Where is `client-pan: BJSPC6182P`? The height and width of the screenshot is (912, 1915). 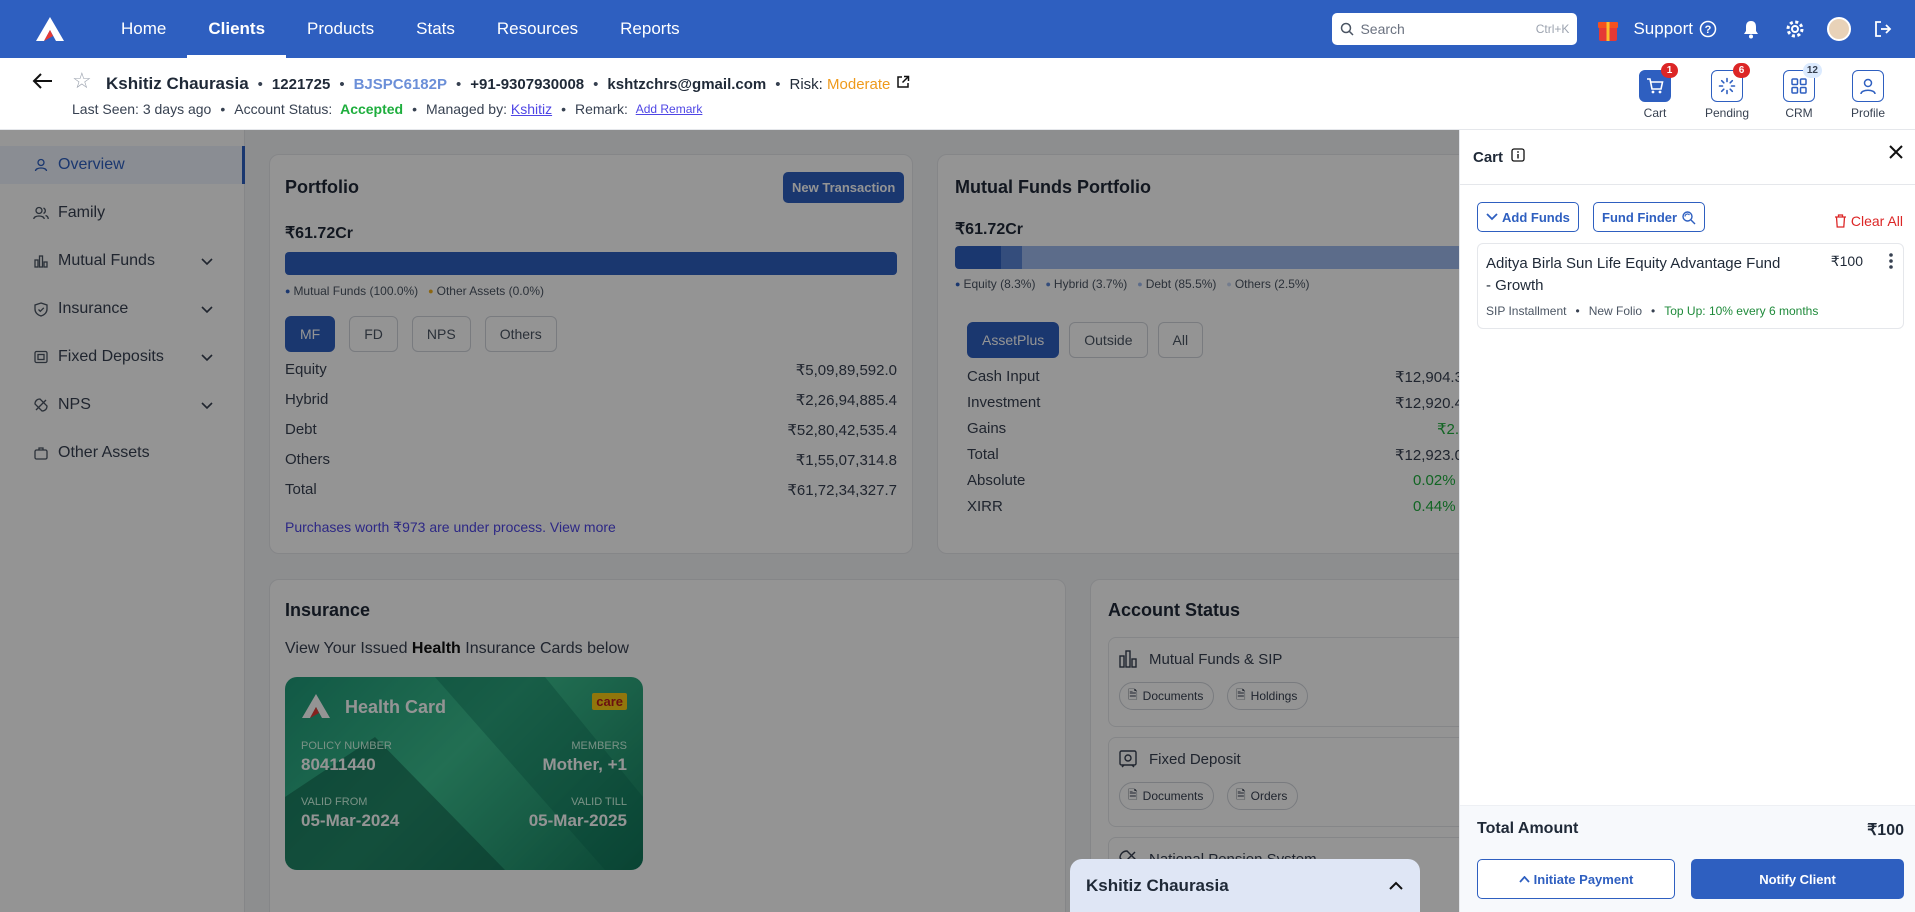 client-pan: BJSPC6182P is located at coordinates (400, 84).